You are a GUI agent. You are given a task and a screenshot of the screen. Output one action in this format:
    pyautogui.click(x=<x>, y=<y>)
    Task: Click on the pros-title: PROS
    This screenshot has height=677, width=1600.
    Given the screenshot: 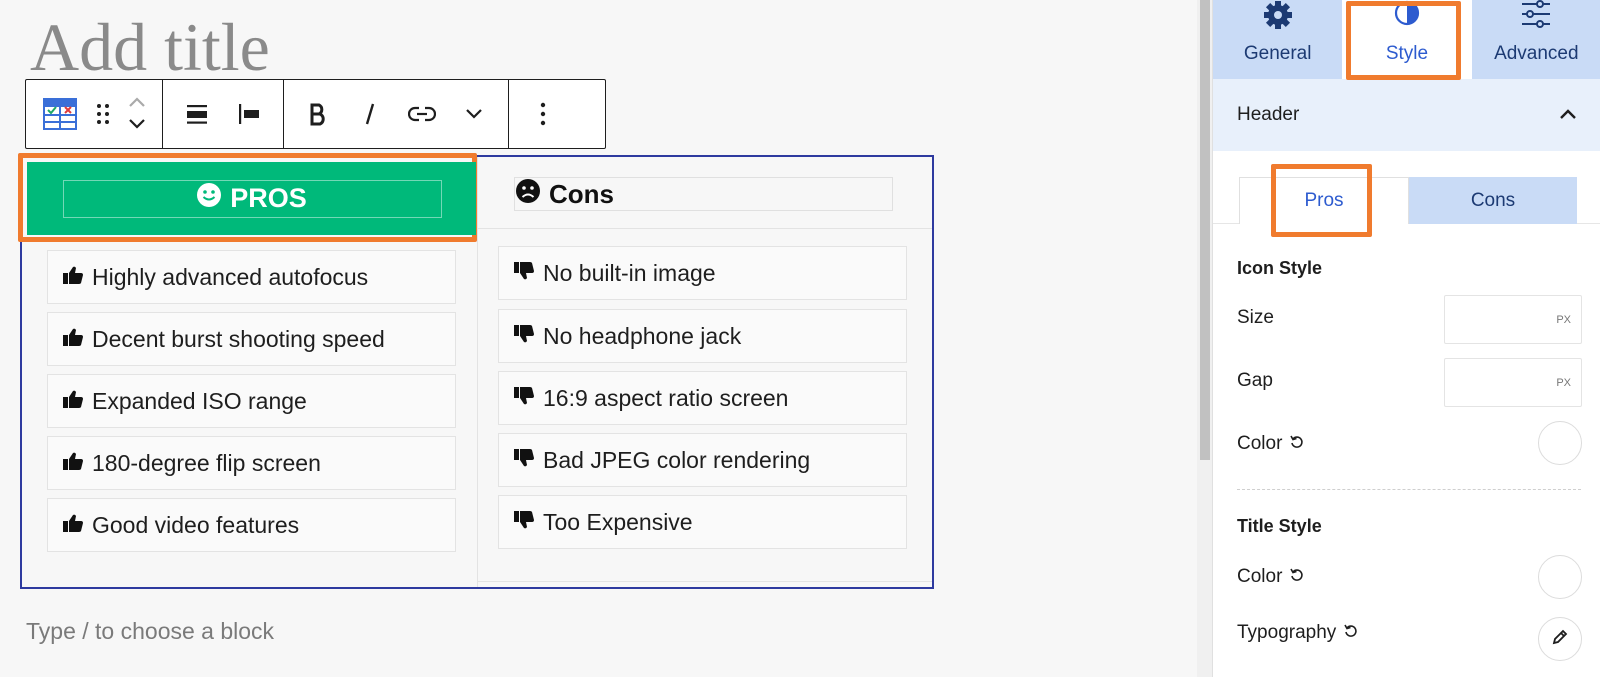 What is the action you would take?
    pyautogui.click(x=251, y=198)
    